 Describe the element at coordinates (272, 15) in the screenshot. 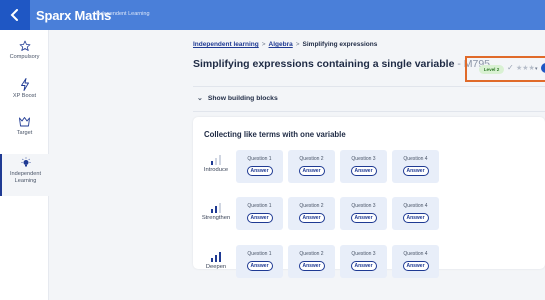

I see `top-bar: Sparx Maths Independent Learning` at that location.